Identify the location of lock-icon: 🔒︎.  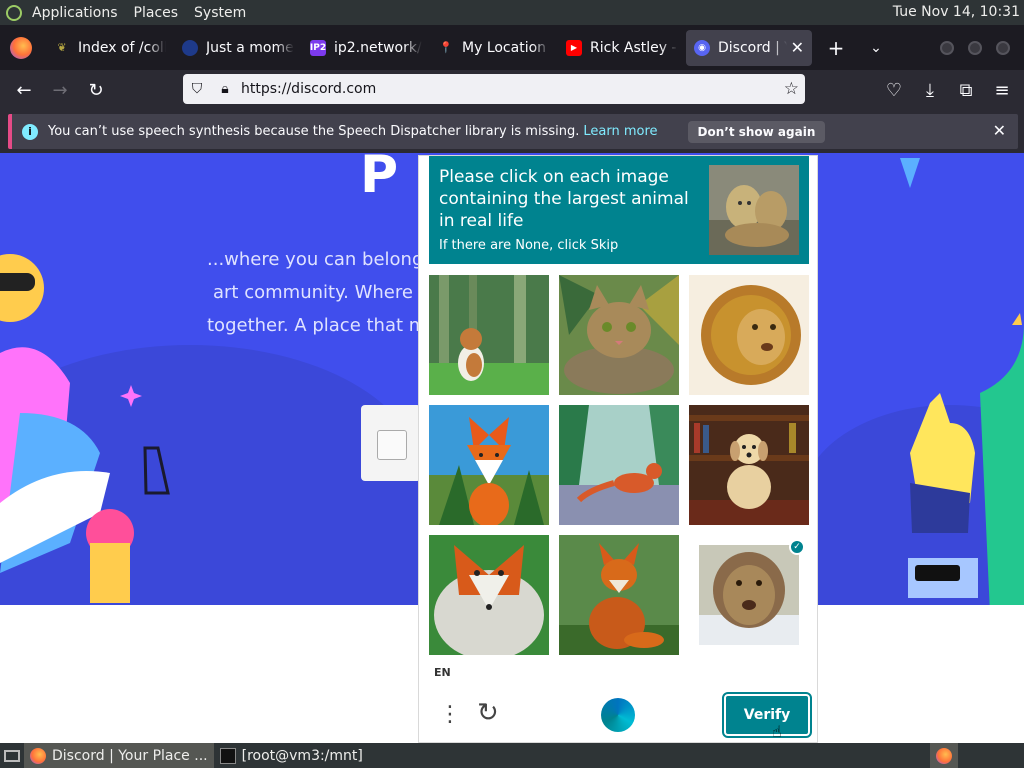
(225, 89).